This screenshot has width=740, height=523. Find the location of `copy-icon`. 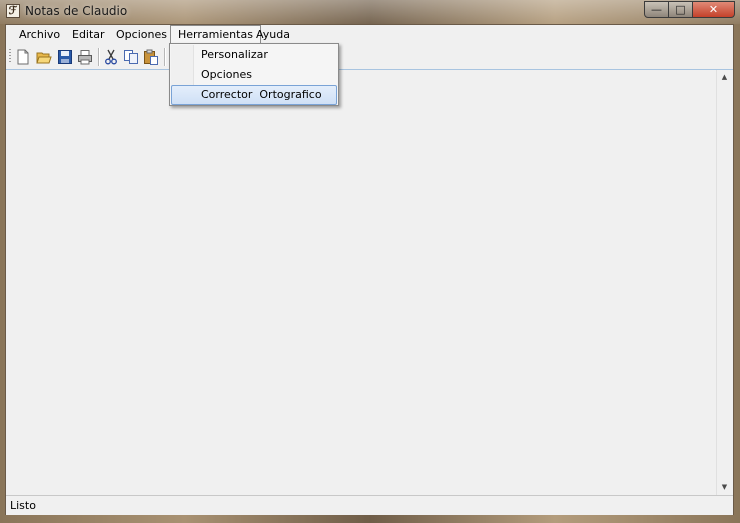

copy-icon is located at coordinates (131, 57).